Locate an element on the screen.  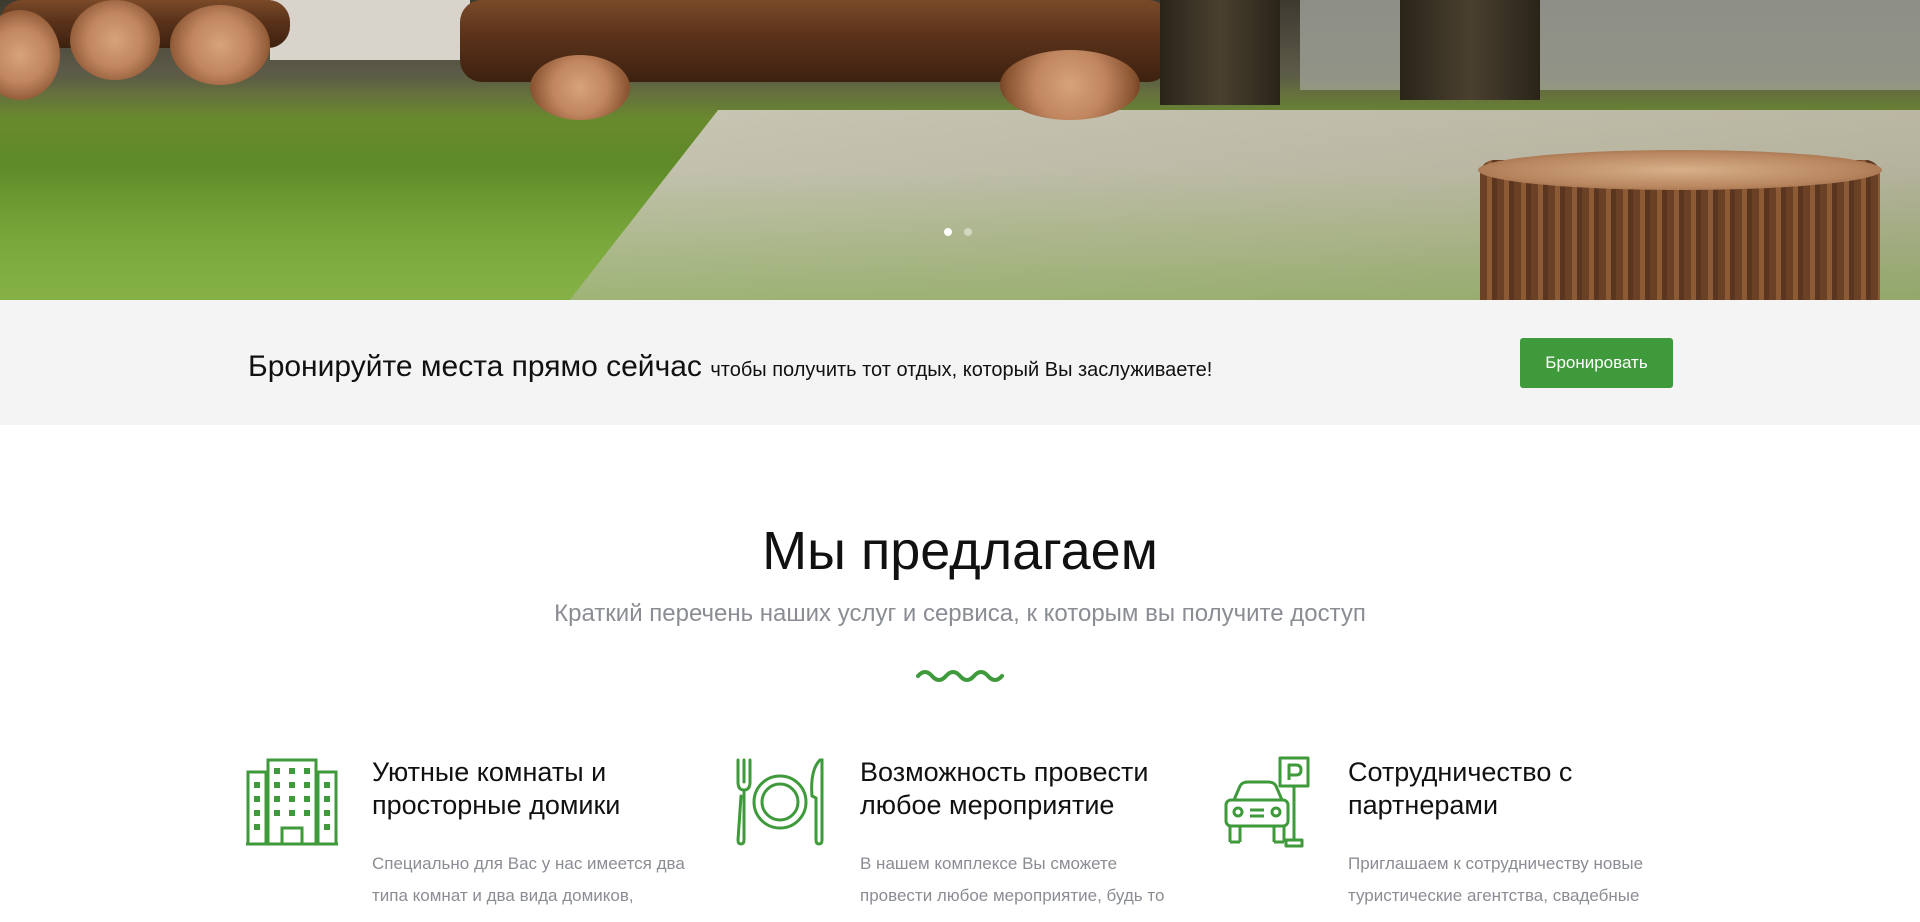
wave-divider-icon is located at coordinates (960, 676).